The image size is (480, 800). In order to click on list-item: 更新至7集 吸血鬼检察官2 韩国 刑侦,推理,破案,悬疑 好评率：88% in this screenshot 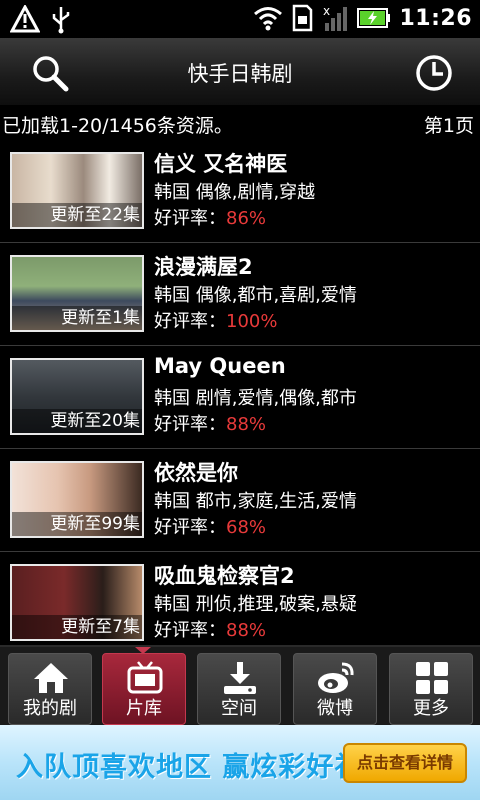, I will do `click(240, 598)`.